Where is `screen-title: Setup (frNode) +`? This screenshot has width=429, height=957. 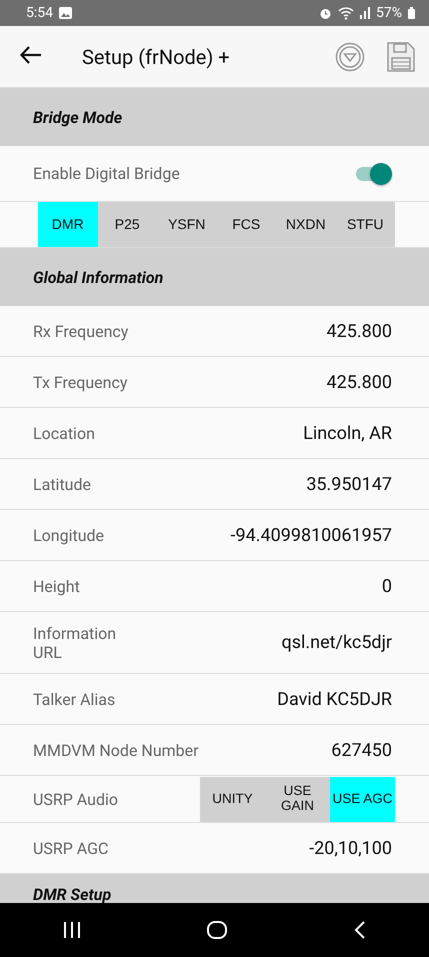
screen-title: Setup (frNode) + is located at coordinates (156, 56).